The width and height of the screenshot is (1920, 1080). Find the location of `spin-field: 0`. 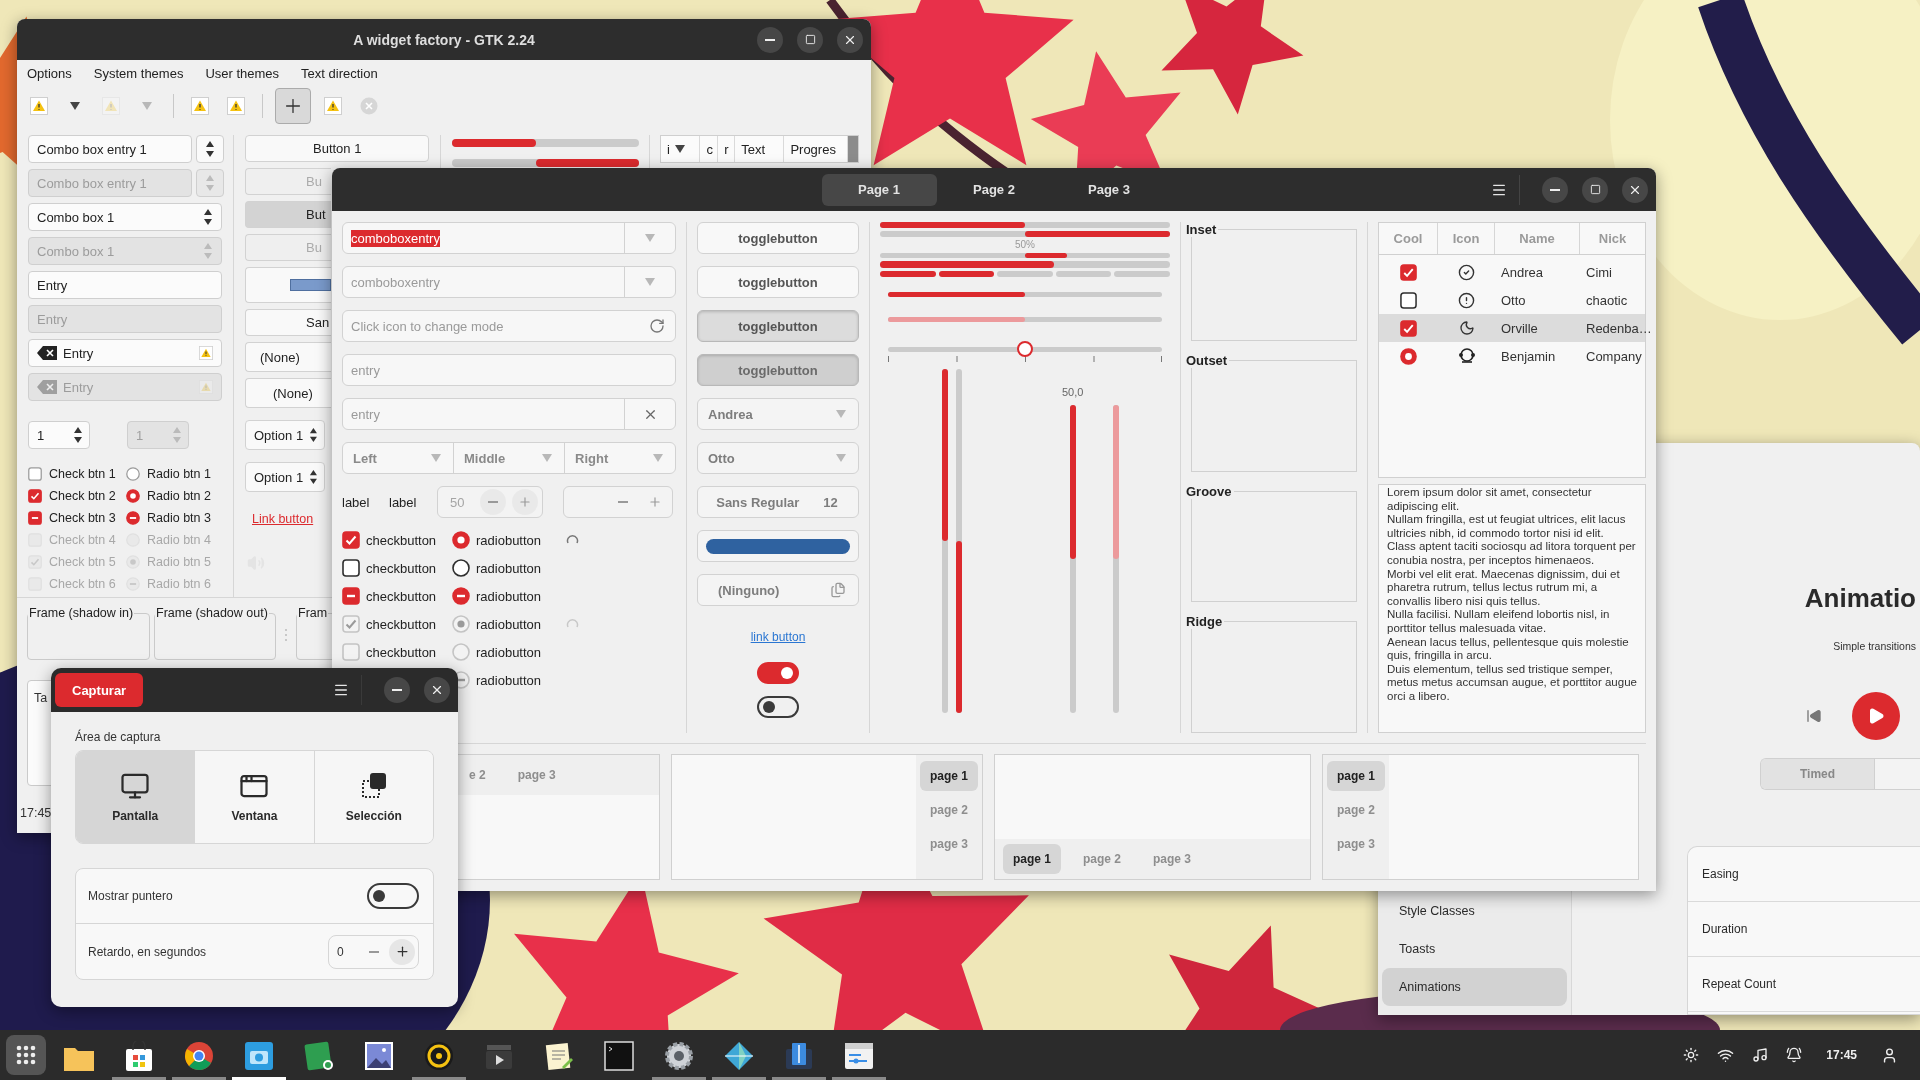

spin-field: 0 is located at coordinates (373, 951).